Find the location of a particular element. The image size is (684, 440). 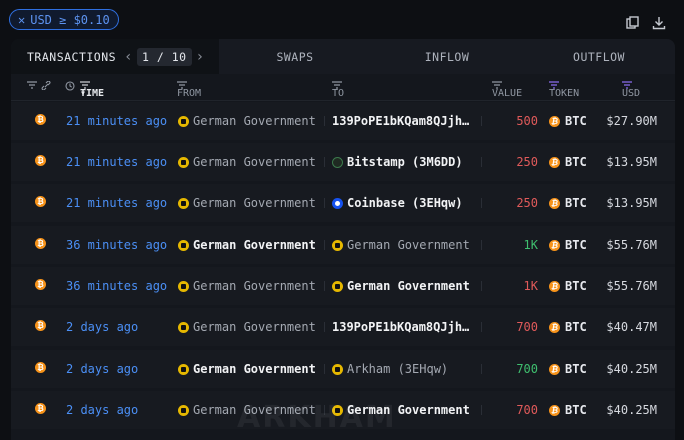

watermark: ARKHAM is located at coordinates (317, 417).